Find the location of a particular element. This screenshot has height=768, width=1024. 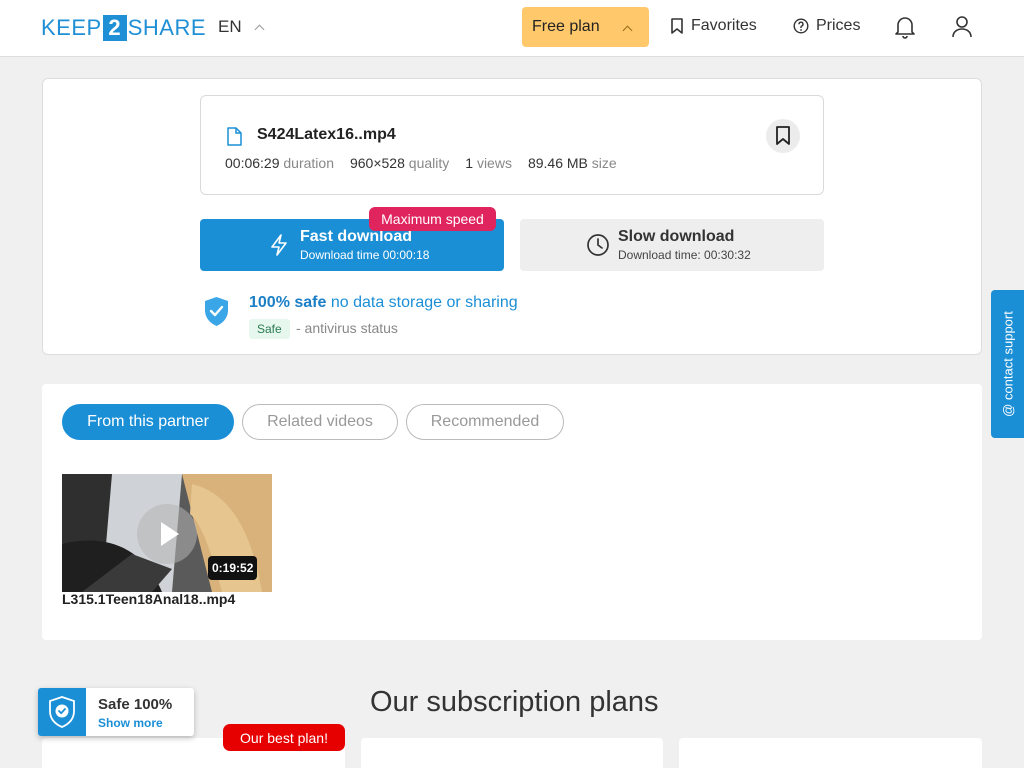

best-plan-badge: Our best plan! is located at coordinates (284, 737).